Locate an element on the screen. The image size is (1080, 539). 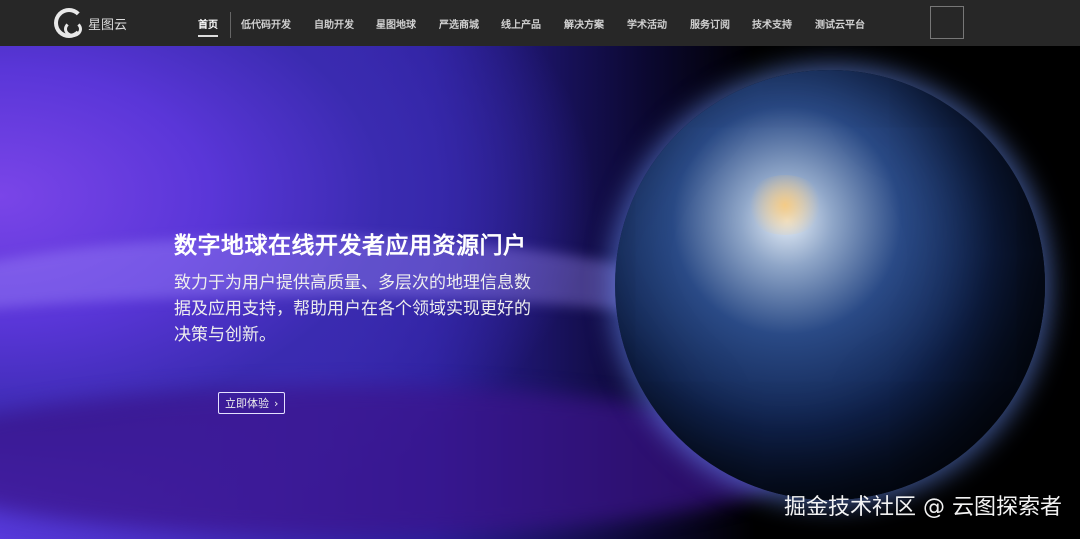
nav-item-home: 首页 is located at coordinates (208, 26).